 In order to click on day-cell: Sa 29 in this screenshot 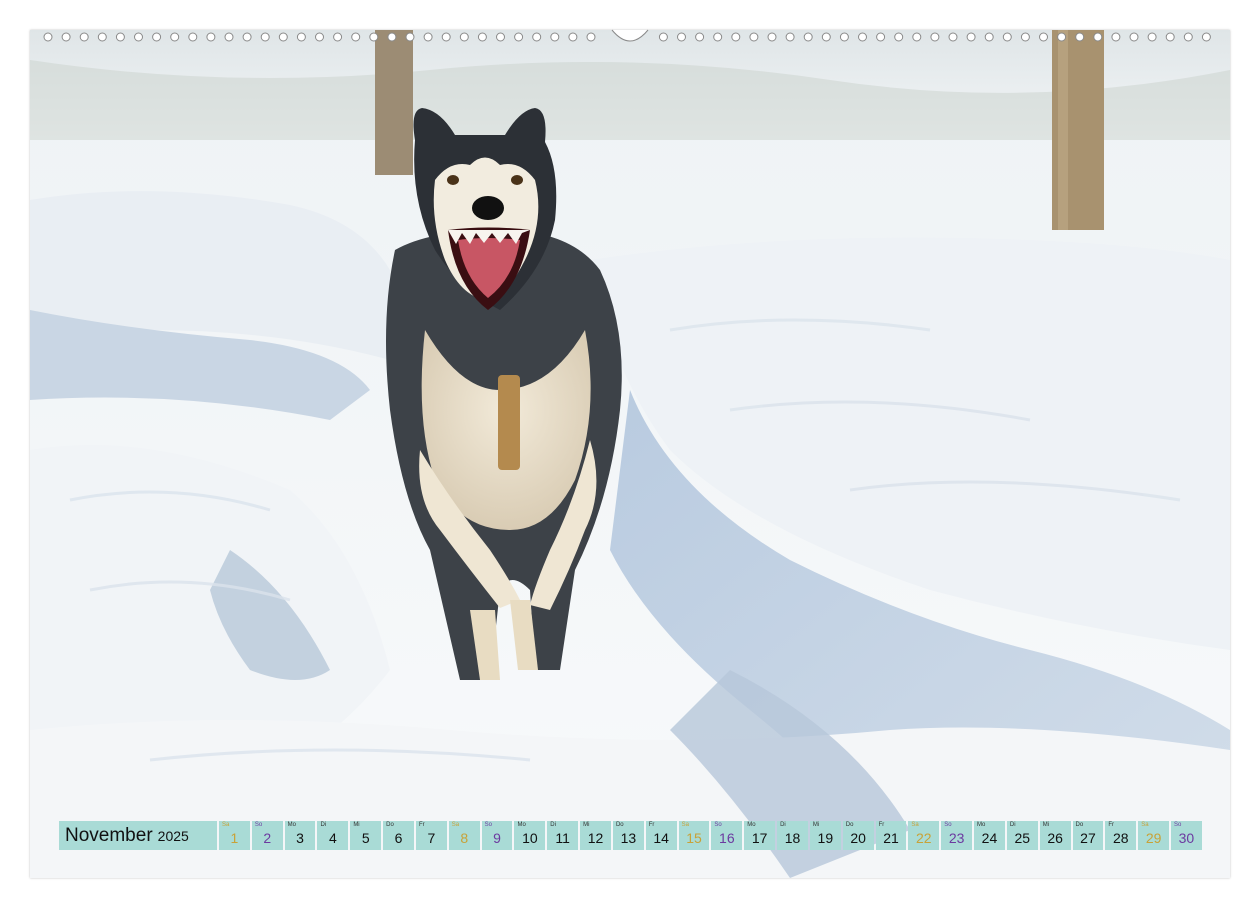, I will do `click(1154, 835)`.